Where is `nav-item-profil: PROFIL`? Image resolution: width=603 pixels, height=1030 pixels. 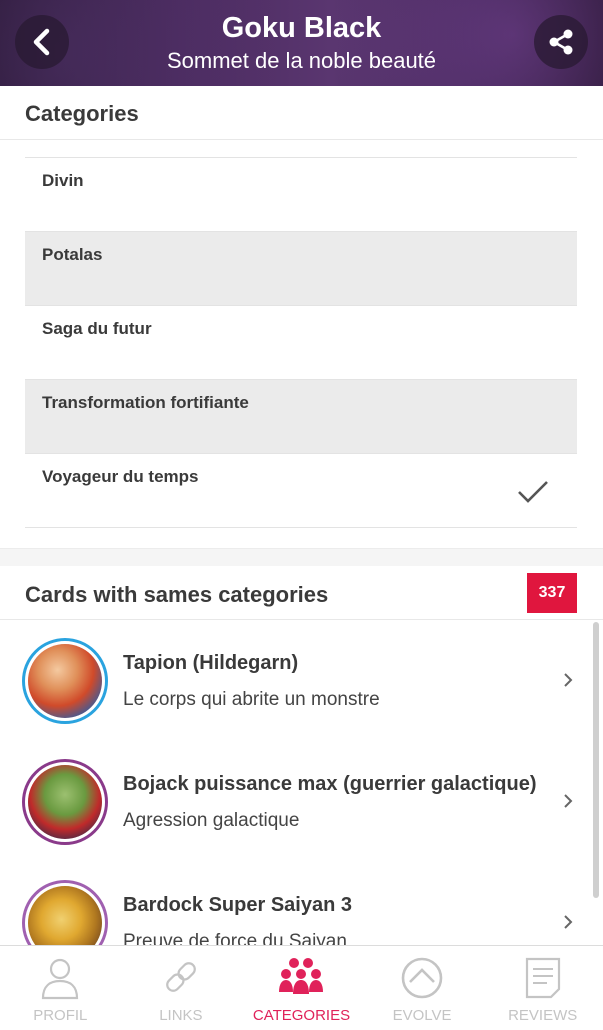
nav-item-profil: PROFIL is located at coordinates (60, 988).